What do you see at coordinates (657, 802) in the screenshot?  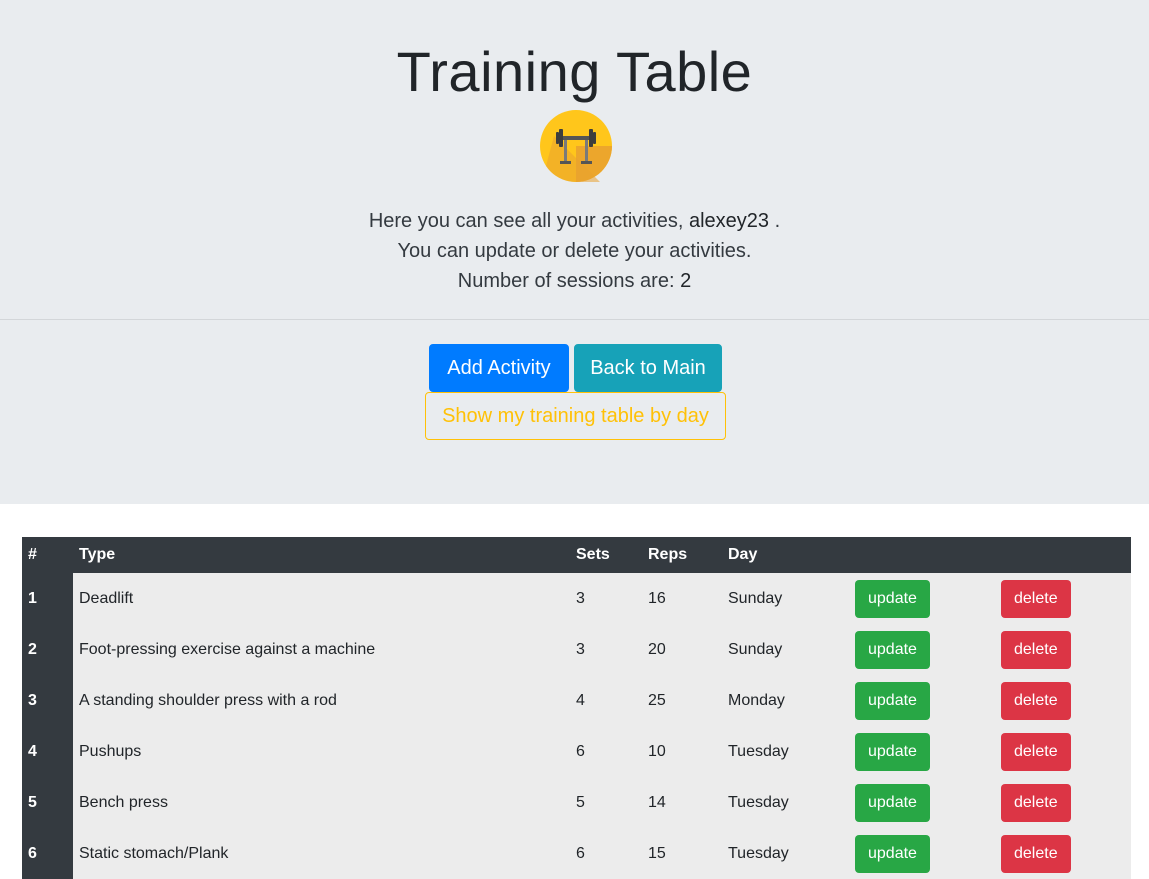 I see `row-reps: 14` at bounding box center [657, 802].